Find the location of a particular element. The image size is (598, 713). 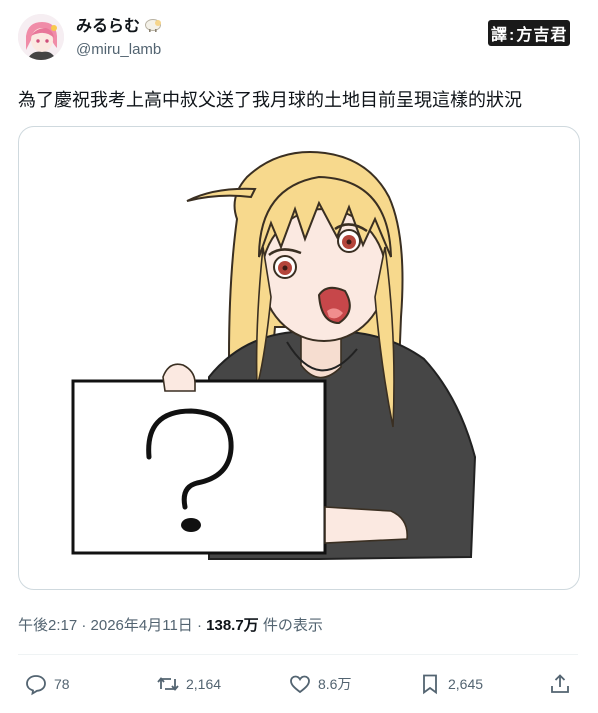

watermark-left: 譯 is located at coordinates (500, 35).